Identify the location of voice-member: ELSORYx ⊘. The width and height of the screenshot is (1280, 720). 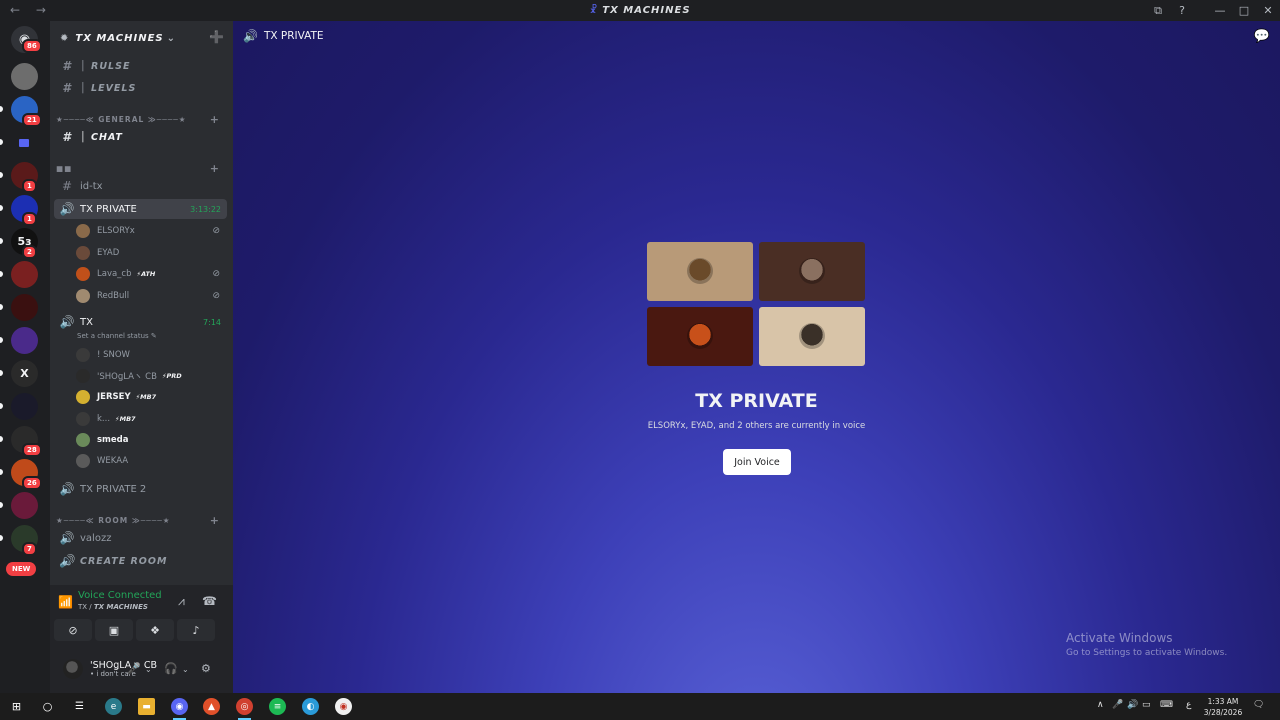
(150, 231).